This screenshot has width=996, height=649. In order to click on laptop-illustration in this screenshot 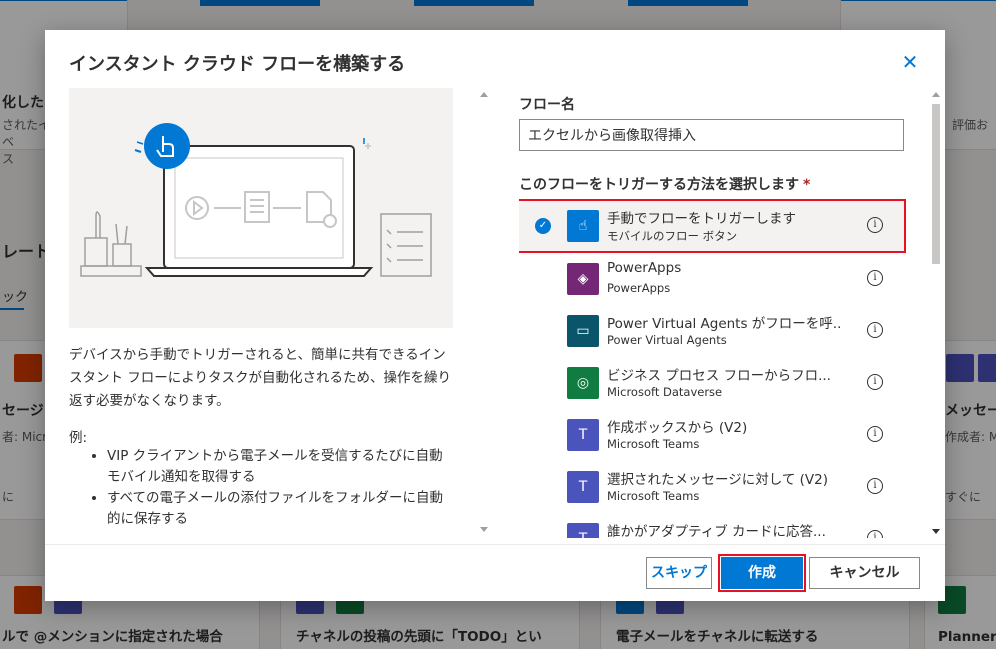, I will do `click(256, 200)`.